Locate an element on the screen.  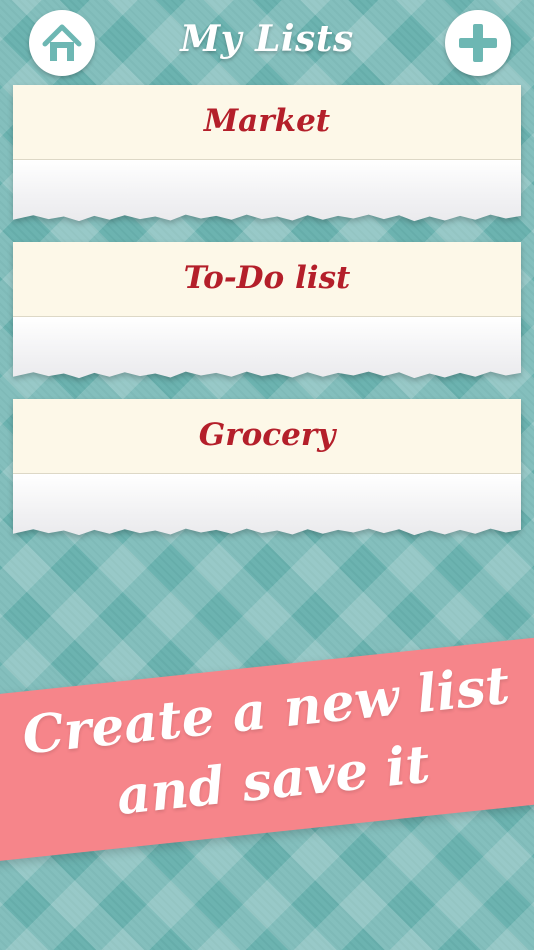
list-title: Market is located at coordinates (267, 121).